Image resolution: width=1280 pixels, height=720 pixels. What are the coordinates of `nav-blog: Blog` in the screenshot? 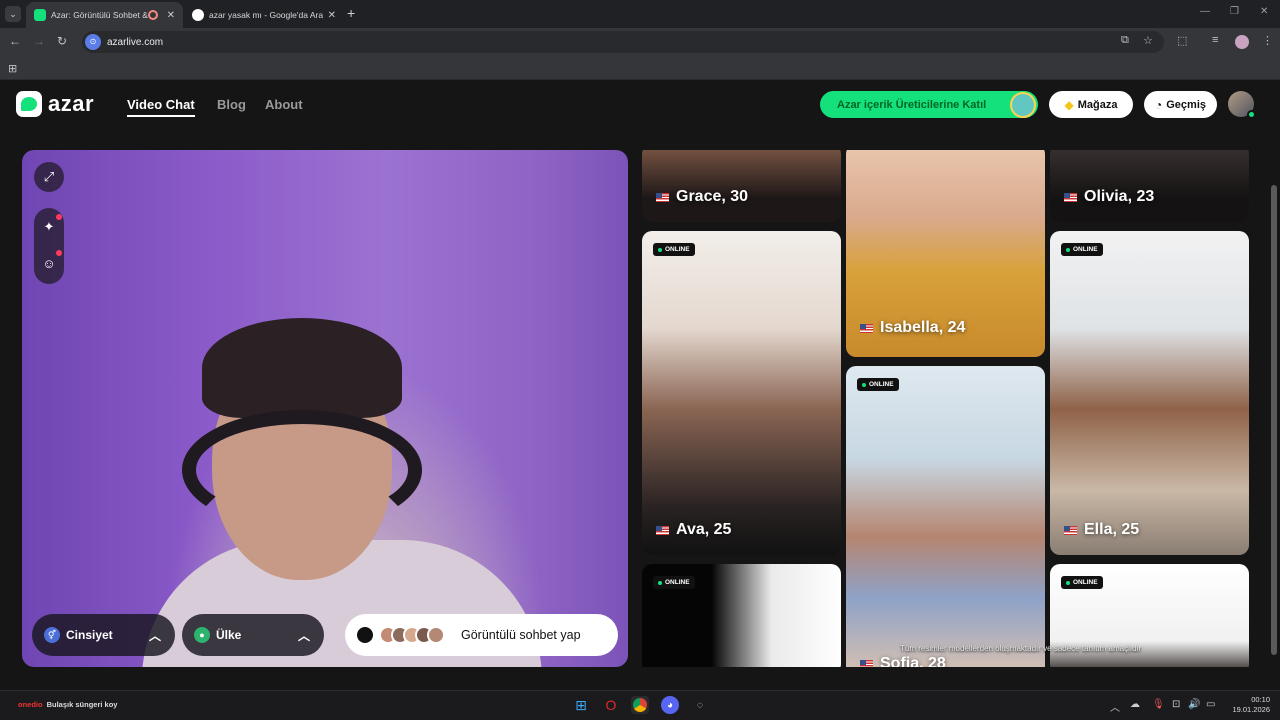 It's located at (231, 104).